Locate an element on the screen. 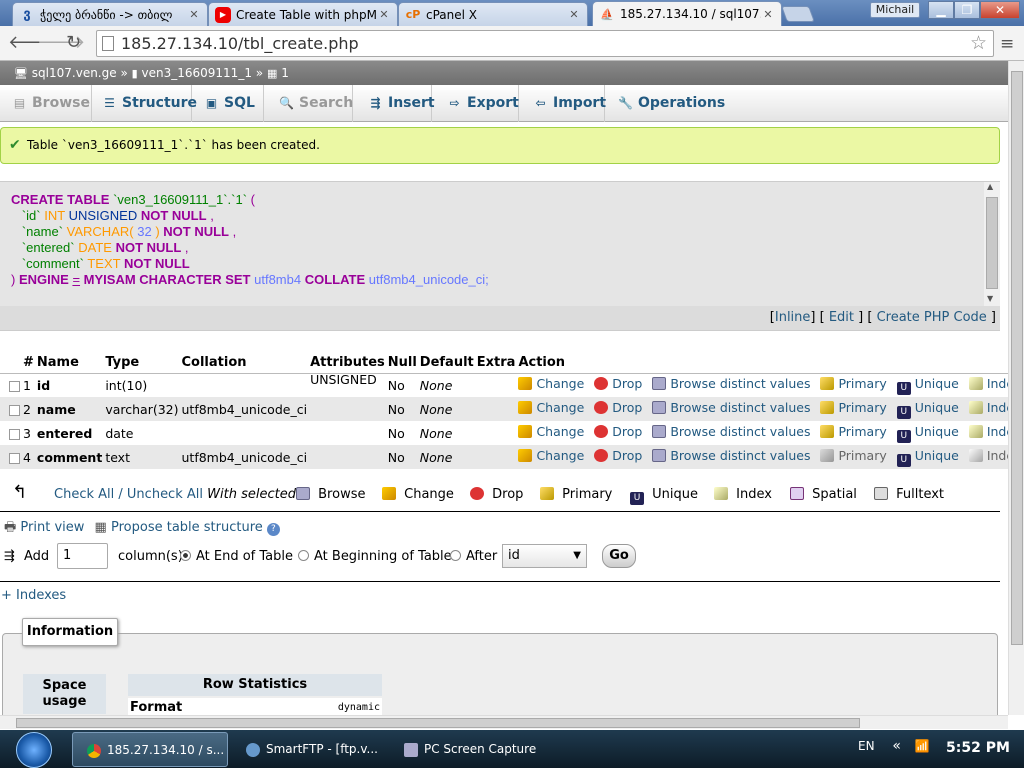 This screenshot has width=1024, height=768. language-indicator: EN is located at coordinates (866, 746).